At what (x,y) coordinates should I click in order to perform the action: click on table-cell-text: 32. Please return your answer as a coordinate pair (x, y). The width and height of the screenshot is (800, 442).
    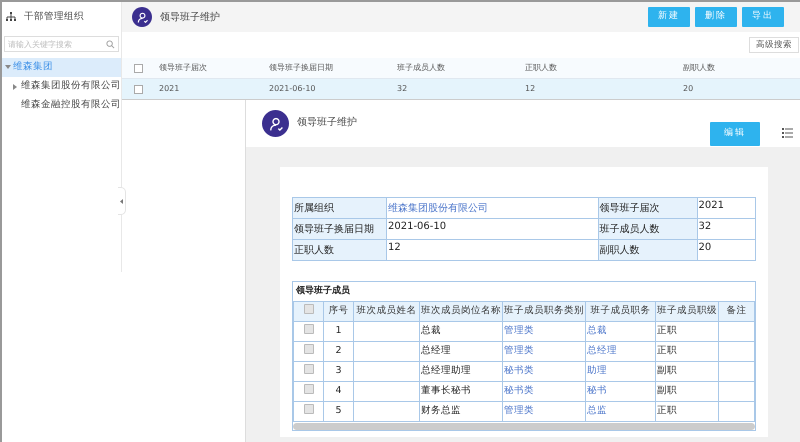
    Looking at the image, I should click on (402, 89).